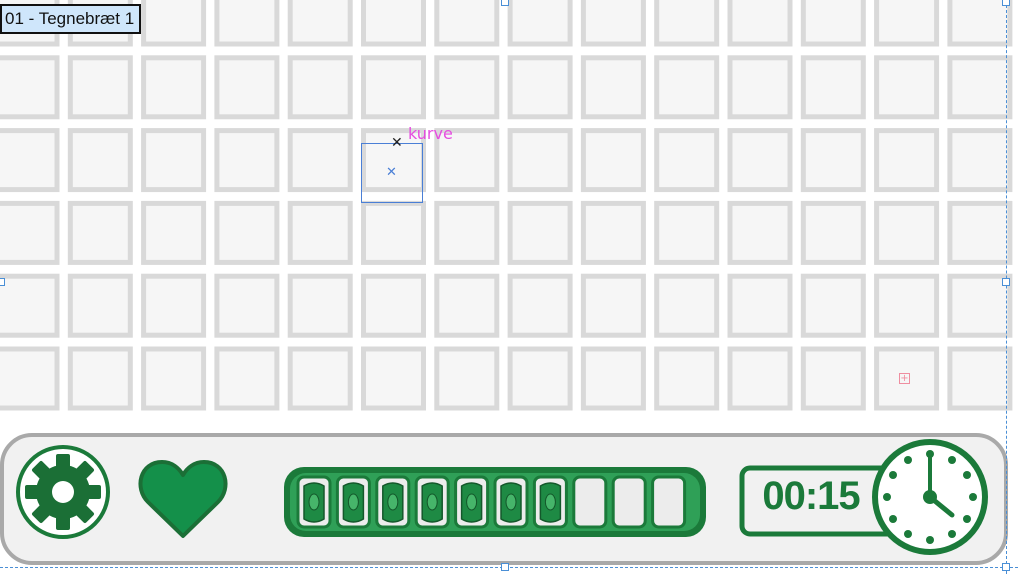 The image size is (1018, 574). What do you see at coordinates (2, 282) in the screenshot?
I see `artboard-resize-handle-left` at bounding box center [2, 282].